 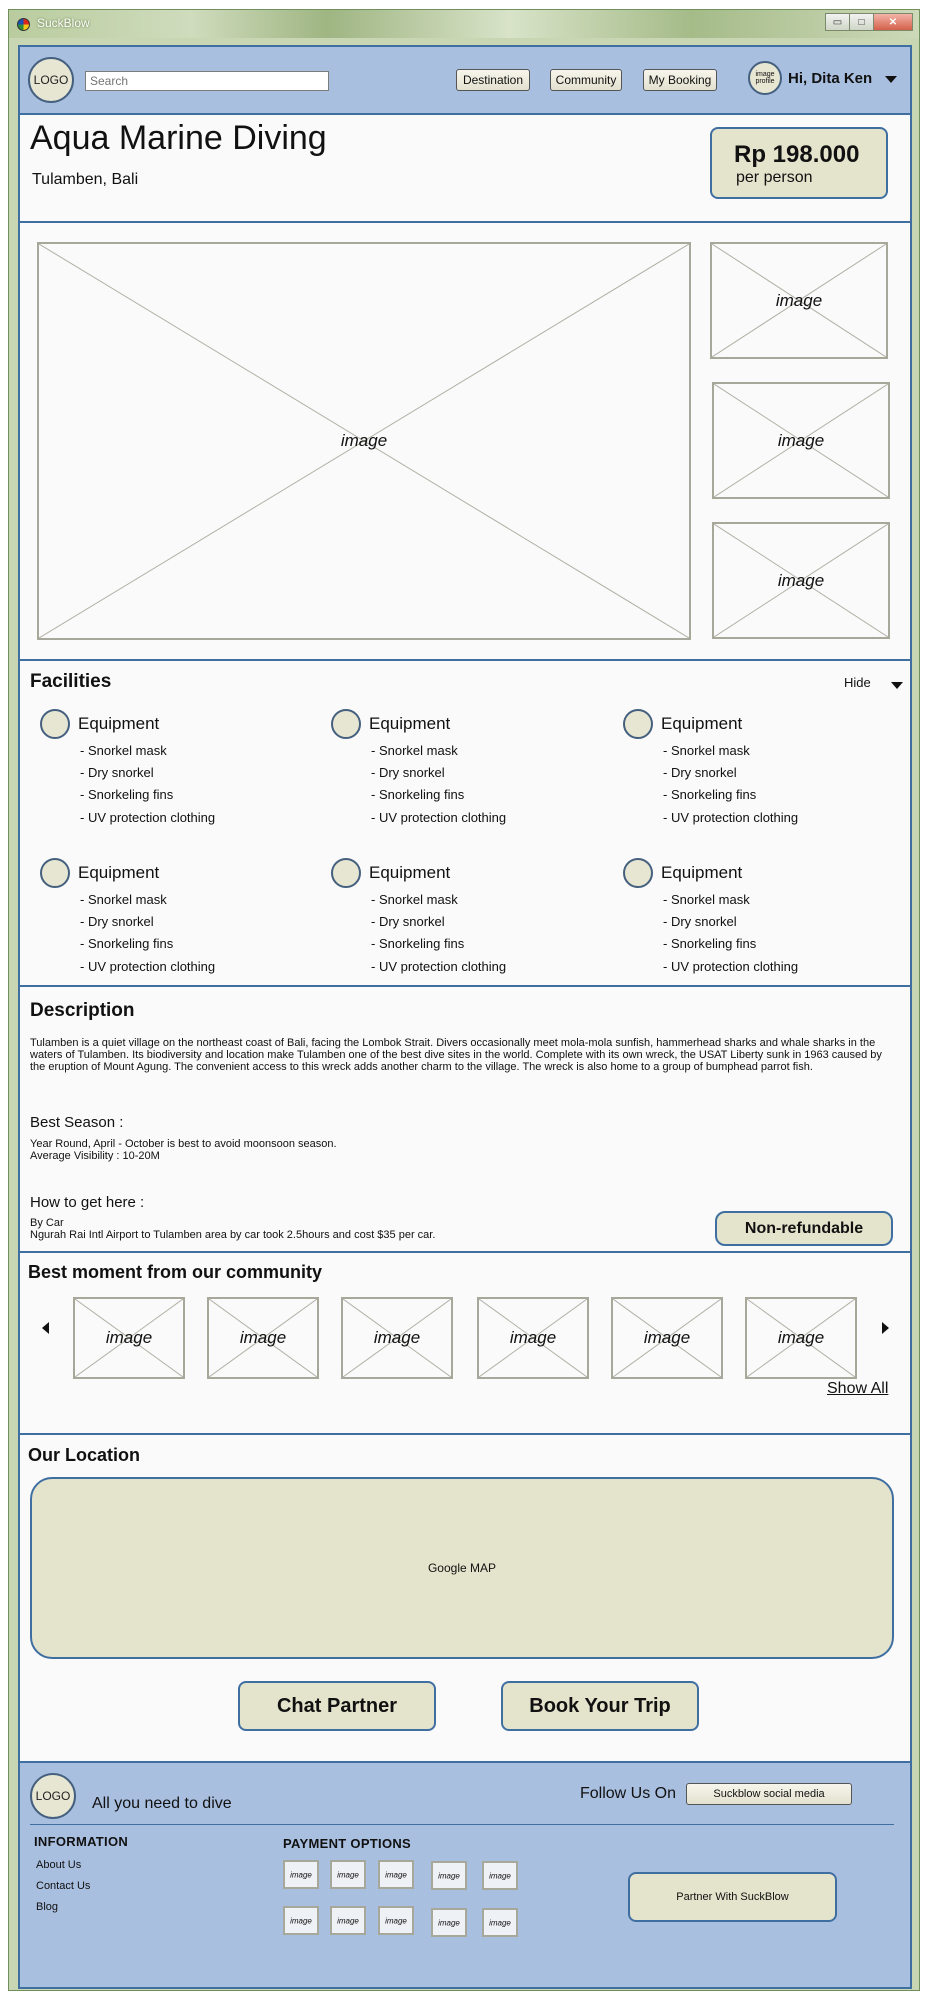 I want to click on main-image: image, so click(x=364, y=441).